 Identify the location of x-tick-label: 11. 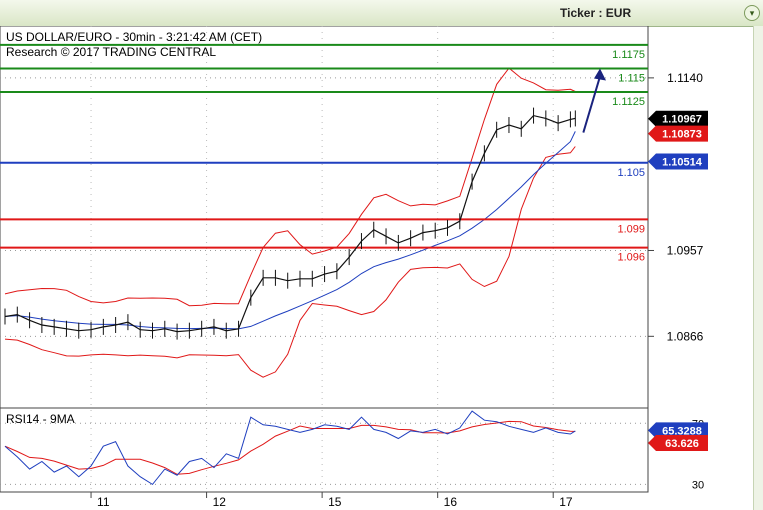
(103, 502).